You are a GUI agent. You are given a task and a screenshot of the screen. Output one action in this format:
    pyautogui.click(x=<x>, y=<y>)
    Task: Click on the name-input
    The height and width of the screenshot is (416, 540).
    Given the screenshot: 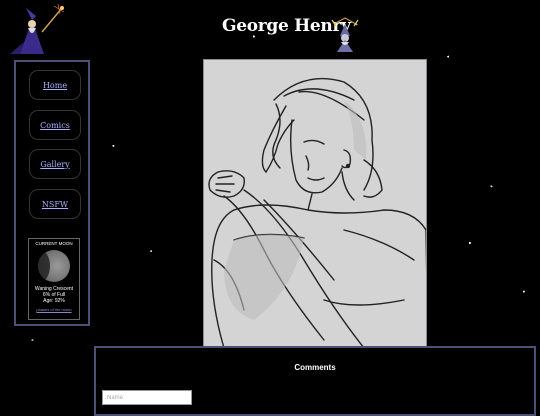 What is the action you would take?
    pyautogui.click(x=147, y=397)
    